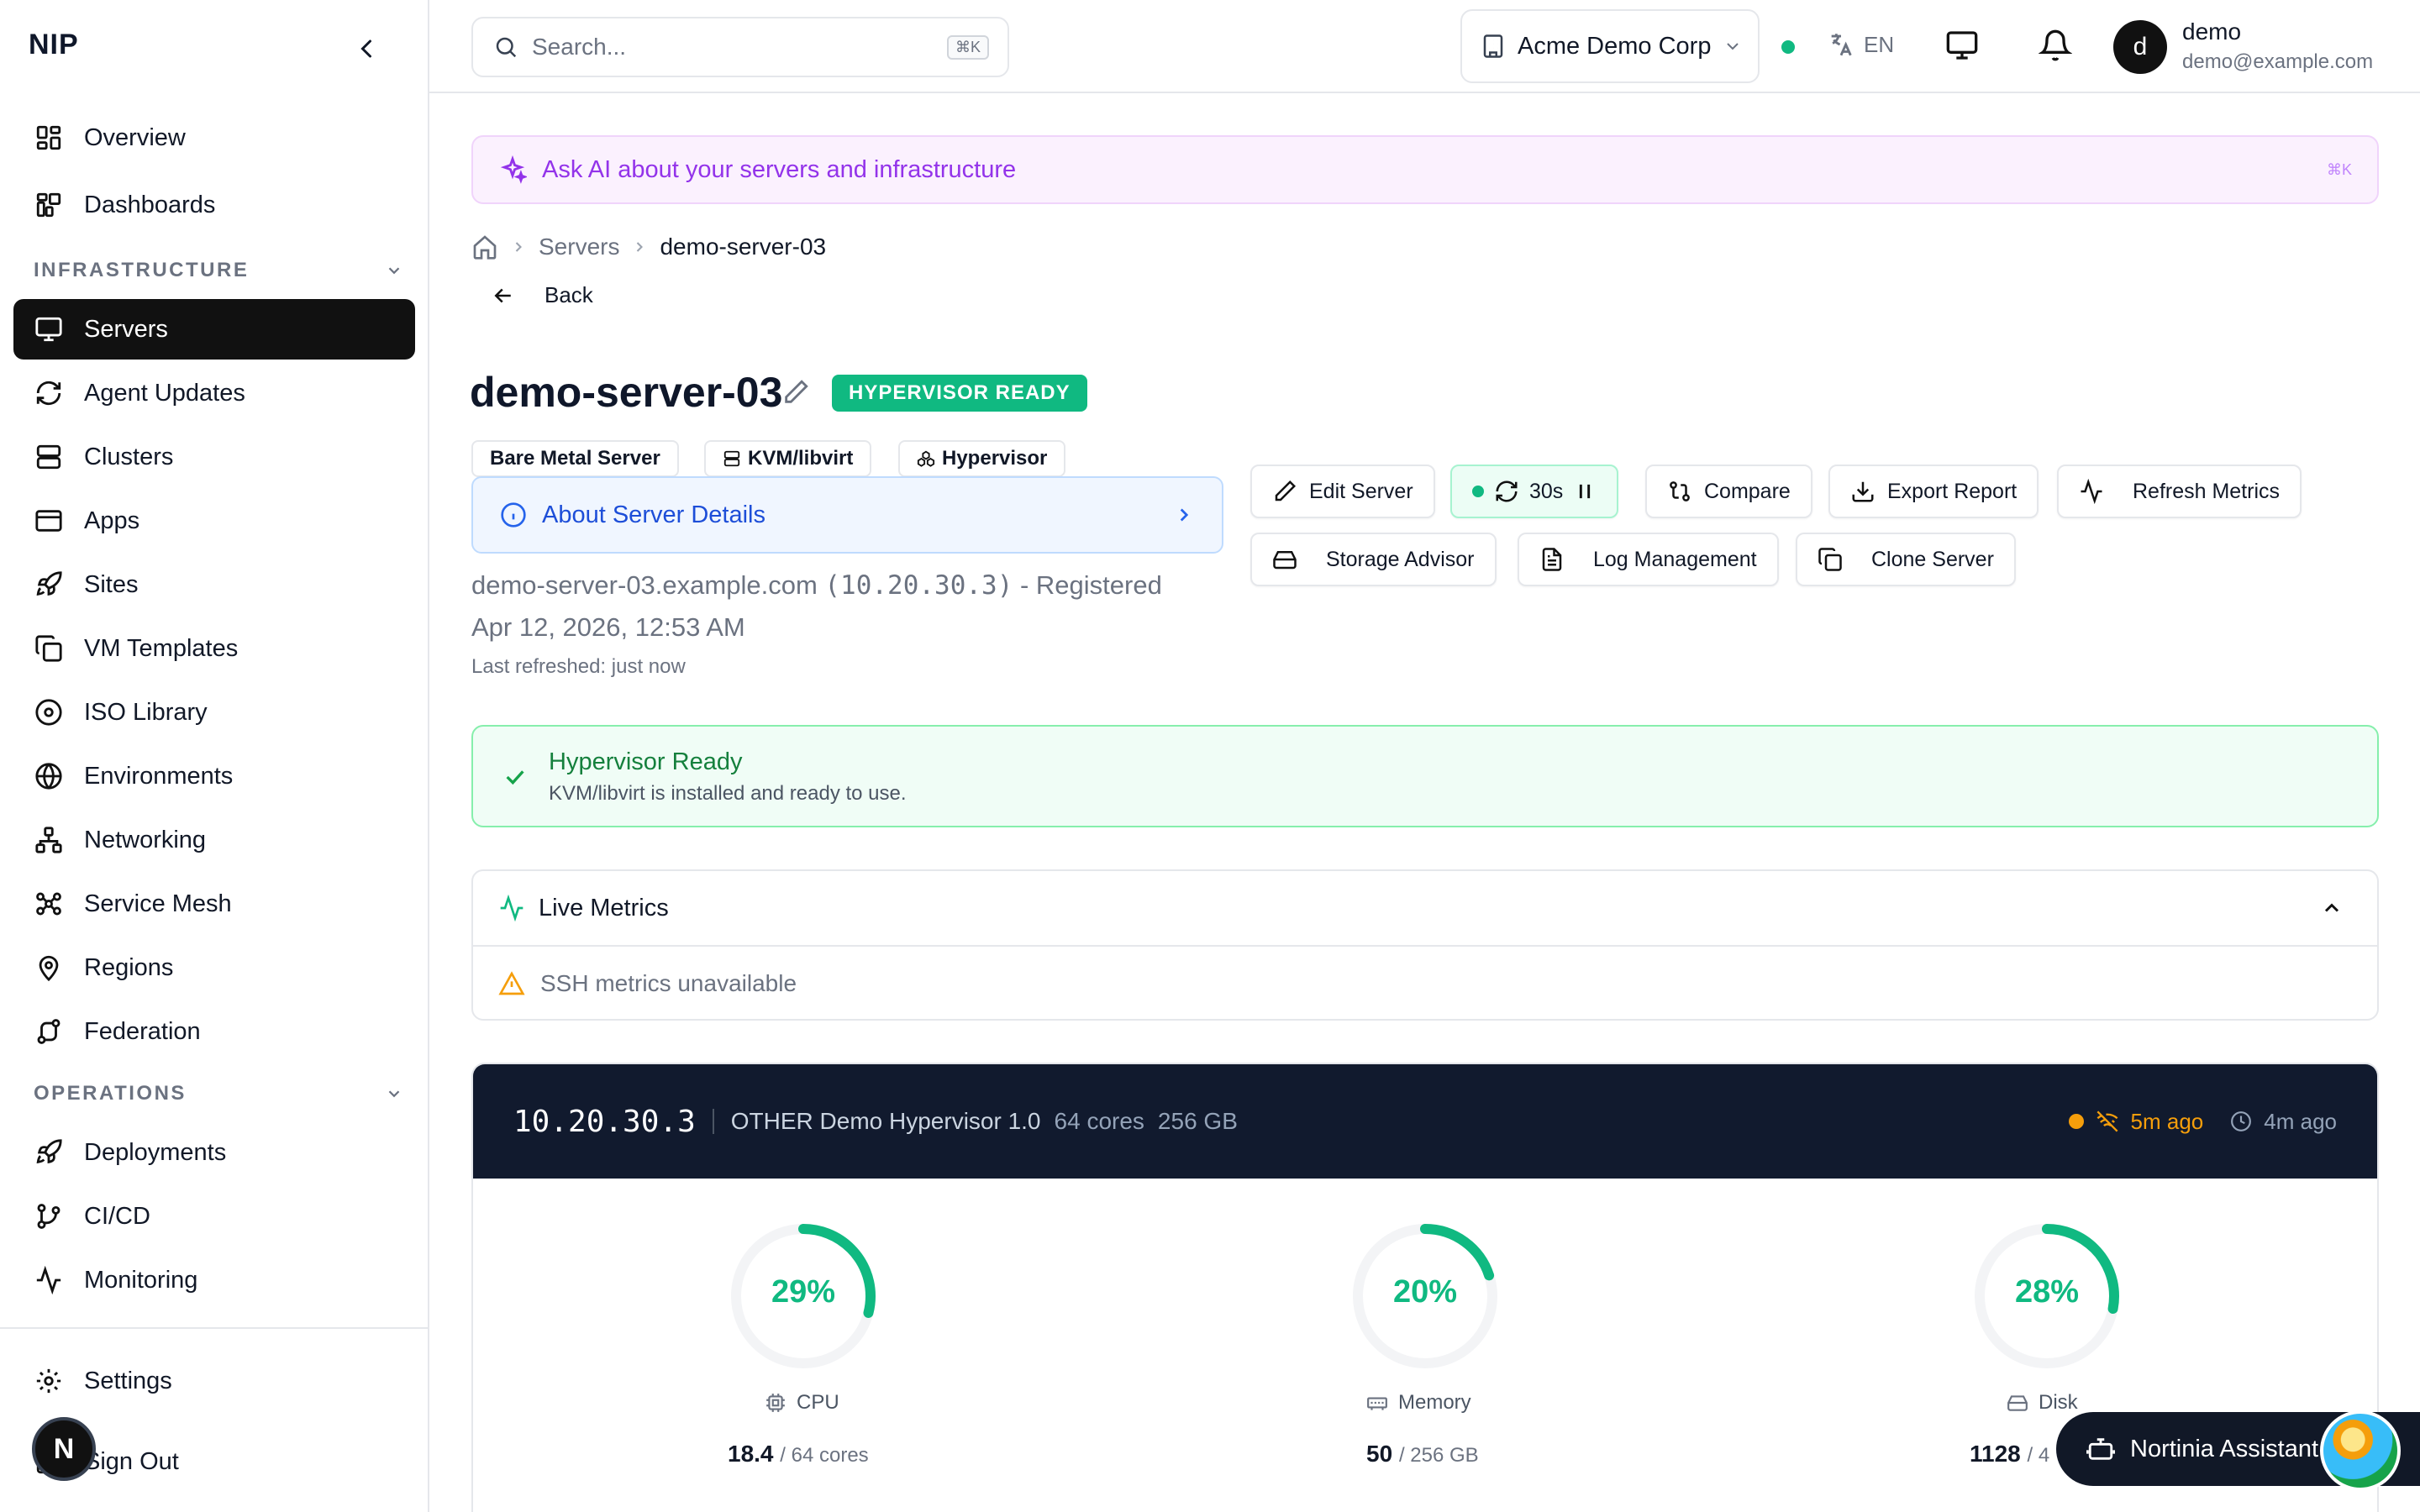 The image size is (2420, 1512). What do you see at coordinates (165, 393) in the screenshot?
I see `sidebar-item-label: Agent Updates` at bounding box center [165, 393].